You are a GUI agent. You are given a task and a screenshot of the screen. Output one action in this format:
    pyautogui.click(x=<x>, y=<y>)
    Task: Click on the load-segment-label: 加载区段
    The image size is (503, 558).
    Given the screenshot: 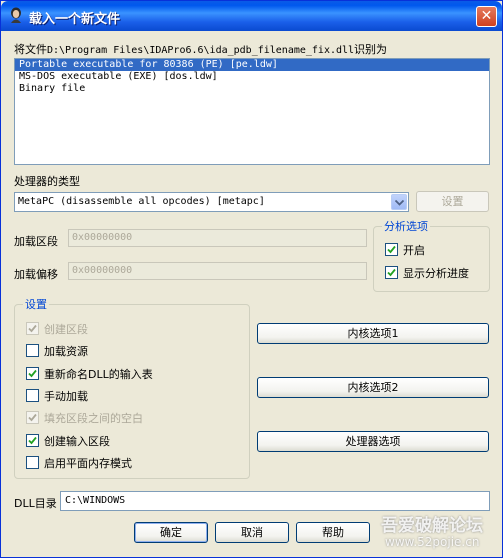 What is the action you would take?
    pyautogui.click(x=36, y=241)
    